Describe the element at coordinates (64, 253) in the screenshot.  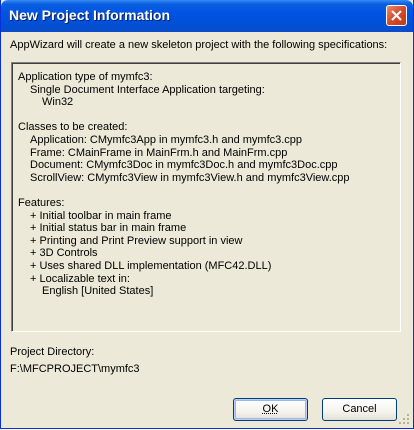
I see `feature-item: + 3D Controls` at that location.